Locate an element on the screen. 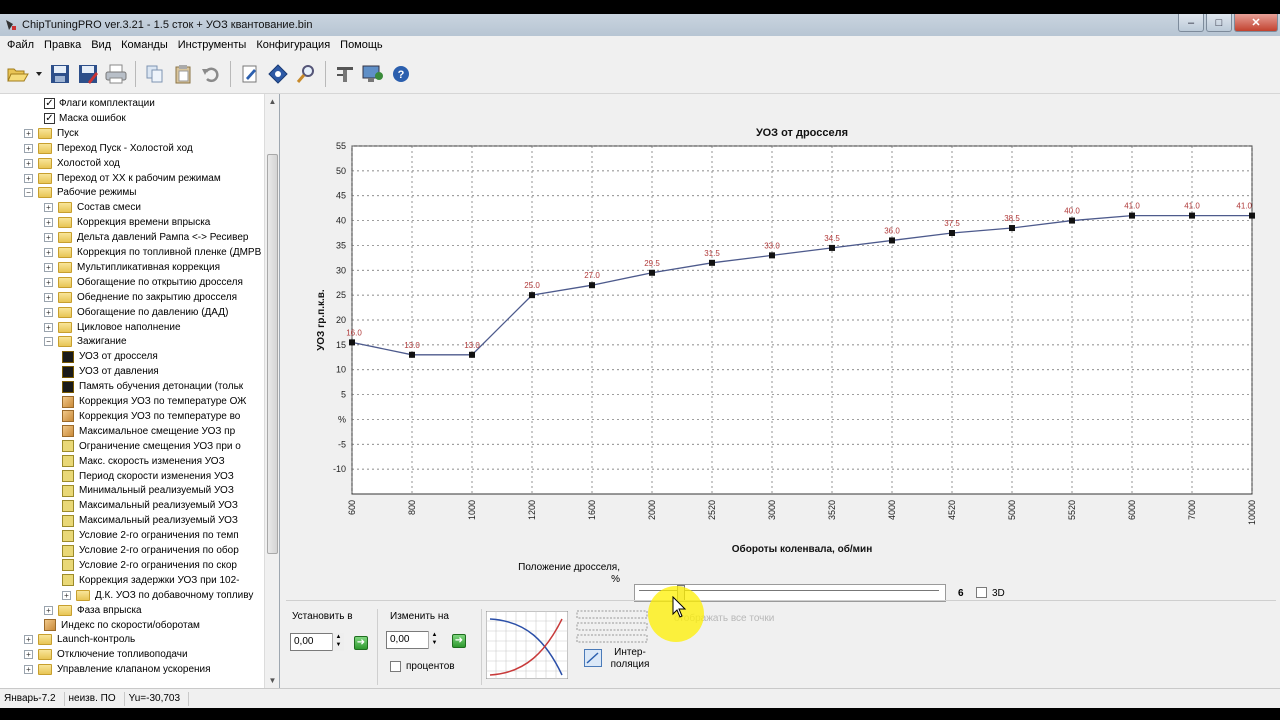 The height and width of the screenshot is (720, 1280). copy-icon is located at coordinates (155, 74).